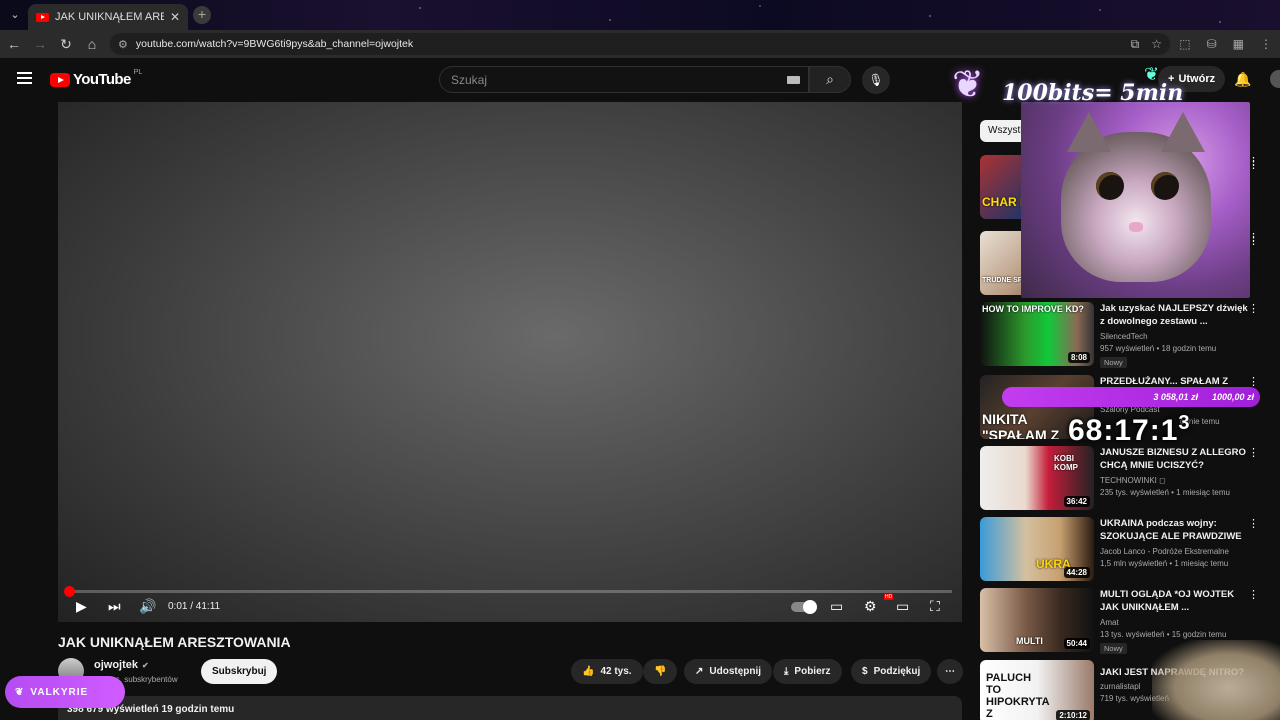  What do you see at coordinates (1037, 334) in the screenshot?
I see `video-thumbnail: HOW TO IMPROVE KD? 8:08` at bounding box center [1037, 334].